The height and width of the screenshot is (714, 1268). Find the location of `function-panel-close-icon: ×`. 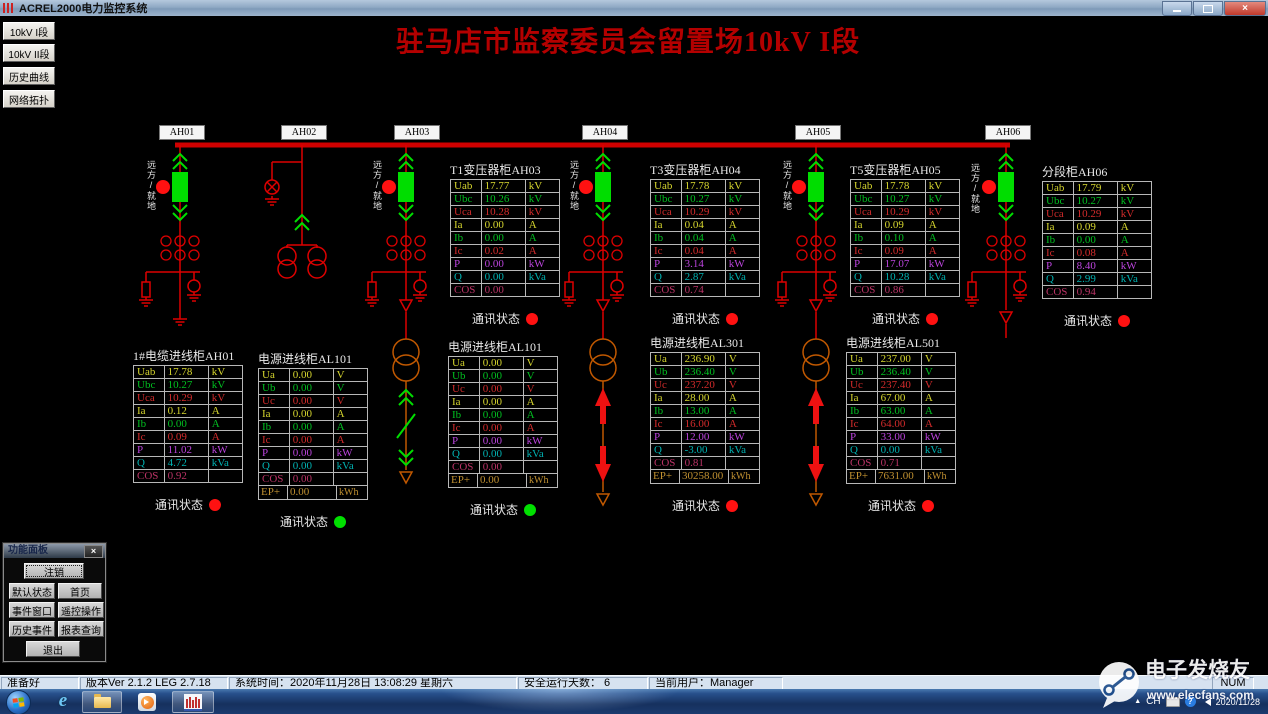

function-panel-close-icon: × is located at coordinates (93, 551).